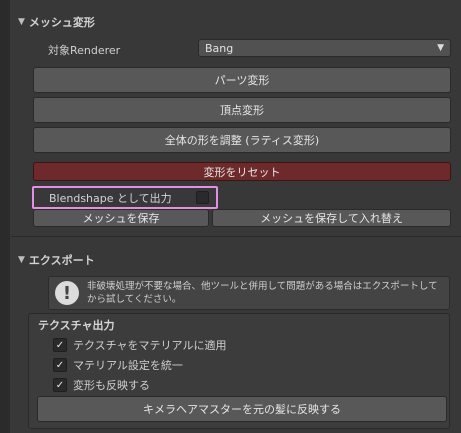 The height and width of the screenshot is (433, 461). What do you see at coordinates (110, 198) in the screenshot?
I see `blendshape-label: Blendshape として出力` at bounding box center [110, 198].